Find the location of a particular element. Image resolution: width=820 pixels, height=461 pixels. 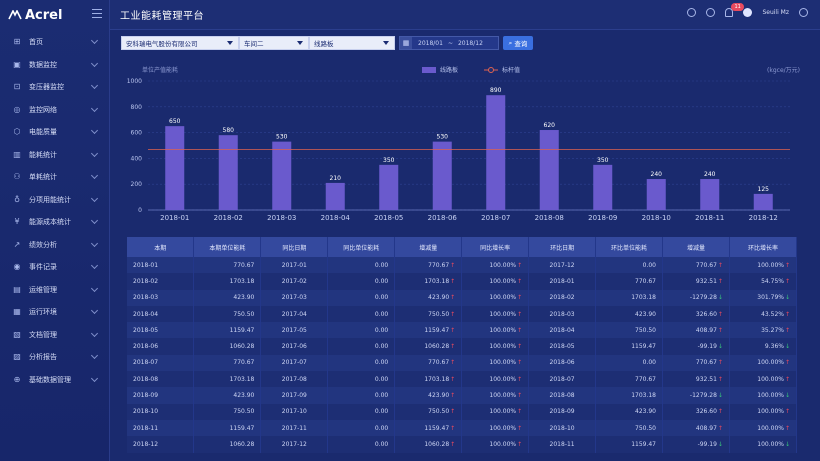

chart-title: 单位产值能耗 is located at coordinates (160, 70).